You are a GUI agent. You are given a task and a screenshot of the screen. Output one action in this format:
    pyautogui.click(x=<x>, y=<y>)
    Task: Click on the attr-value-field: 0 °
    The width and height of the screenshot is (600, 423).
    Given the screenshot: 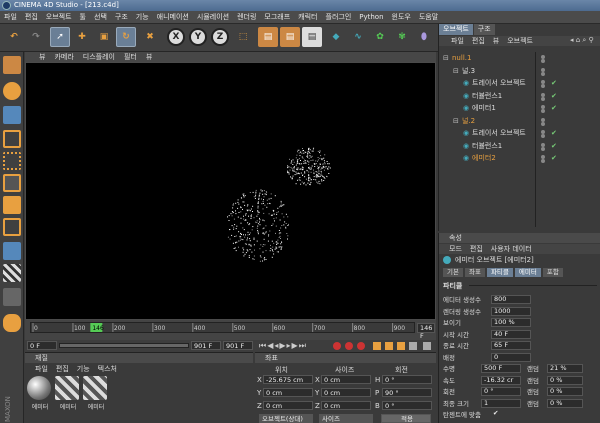 What is the action you would take?
    pyautogui.click(x=501, y=391)
    